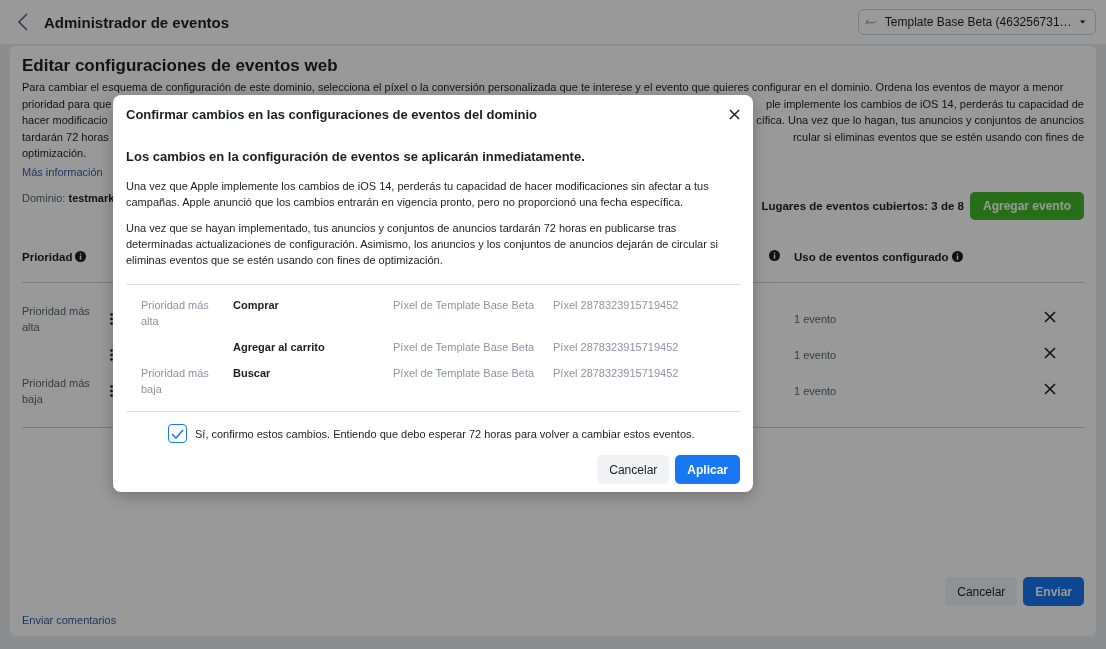 The width and height of the screenshot is (1106, 649). Describe the element at coordinates (47, 256) in the screenshot. I see `column-header: Prioridad` at that location.